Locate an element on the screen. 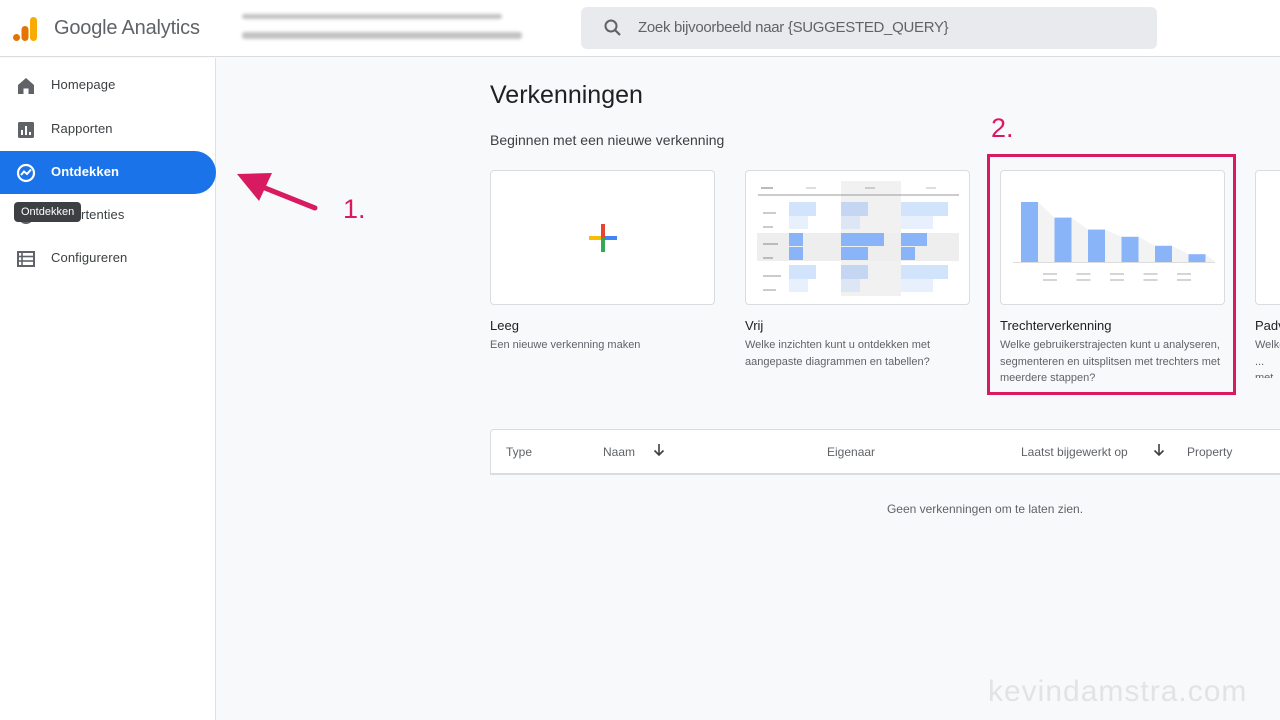 This screenshot has height=720, width=1280. page-subtitle: Beginnen met een nieuwe verkenning is located at coordinates (607, 140).